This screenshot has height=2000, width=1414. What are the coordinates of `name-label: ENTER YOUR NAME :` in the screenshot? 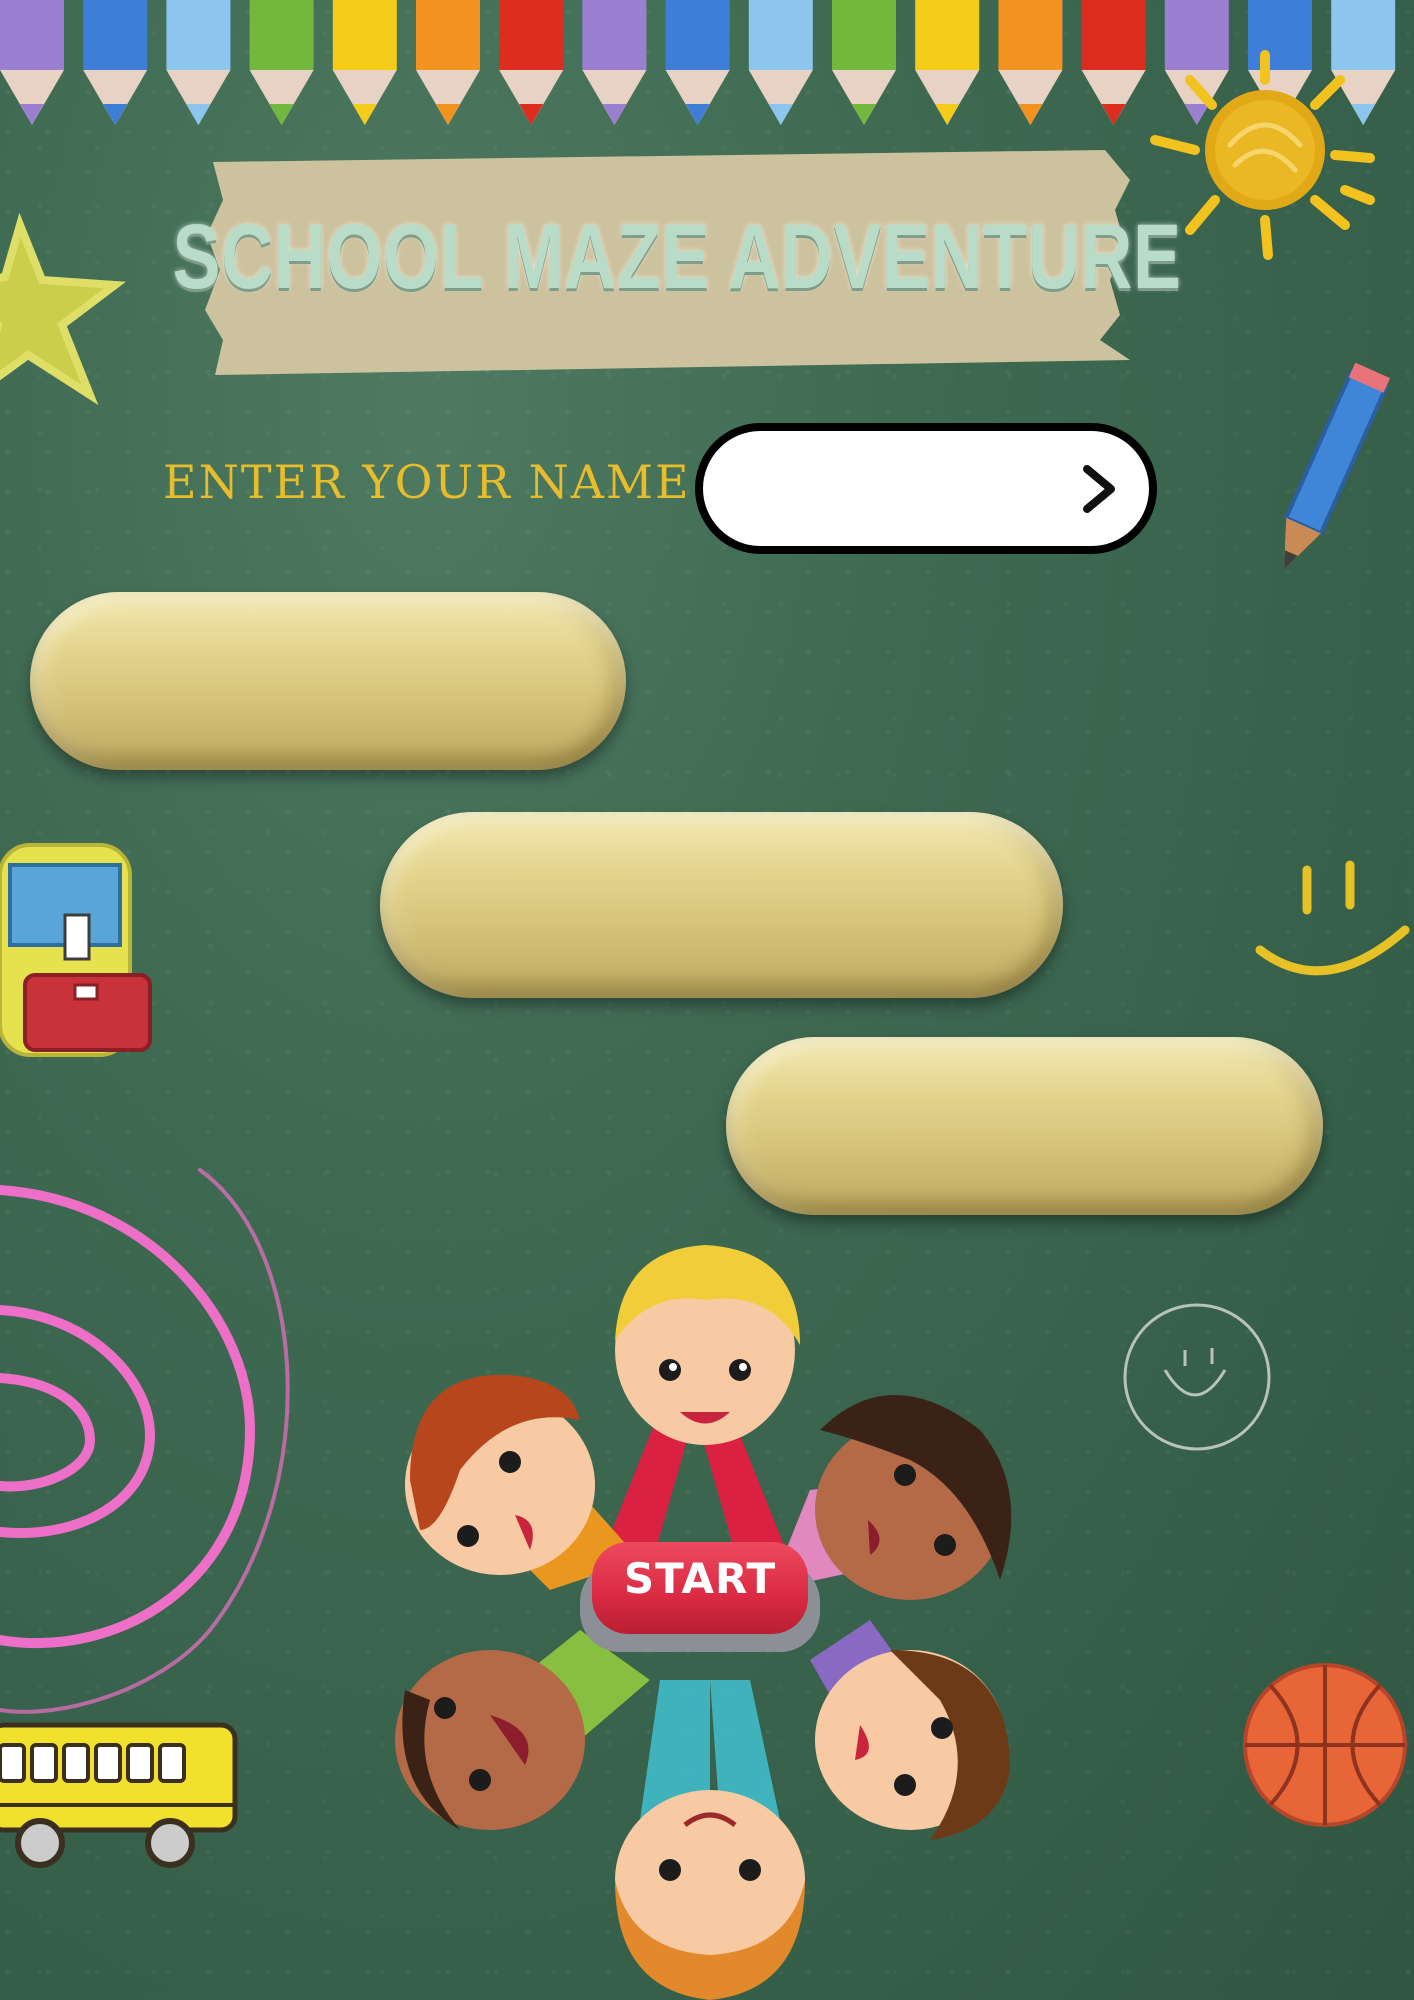 It's located at (444, 482).